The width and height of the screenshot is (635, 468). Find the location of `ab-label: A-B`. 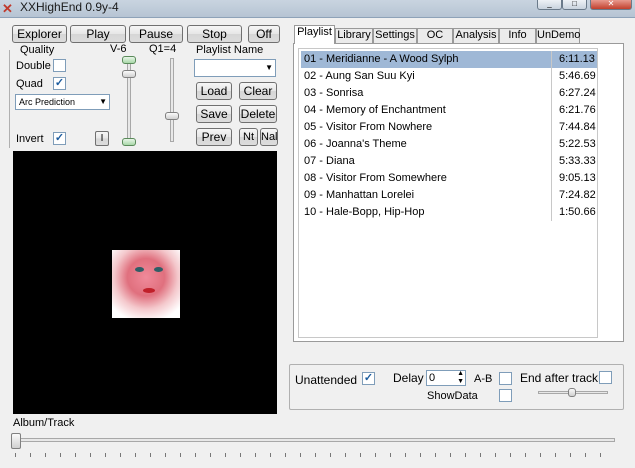

ab-label: A-B is located at coordinates (483, 379).